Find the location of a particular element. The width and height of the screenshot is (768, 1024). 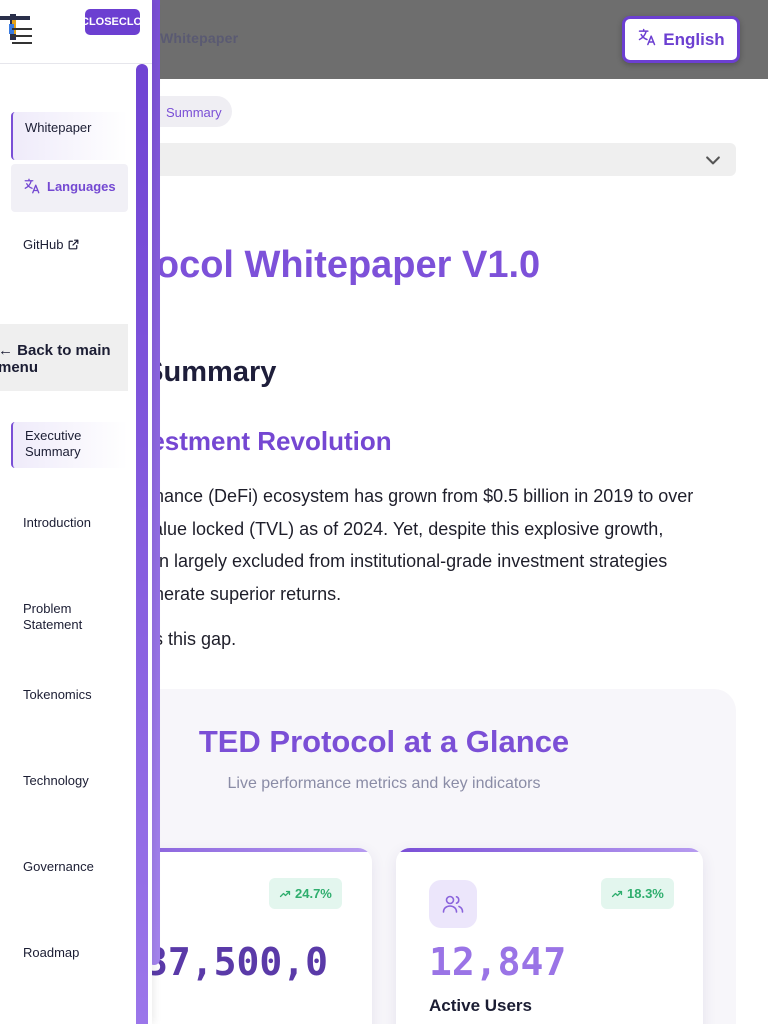

sidebar-item-languages: Languages is located at coordinates (69, 188).